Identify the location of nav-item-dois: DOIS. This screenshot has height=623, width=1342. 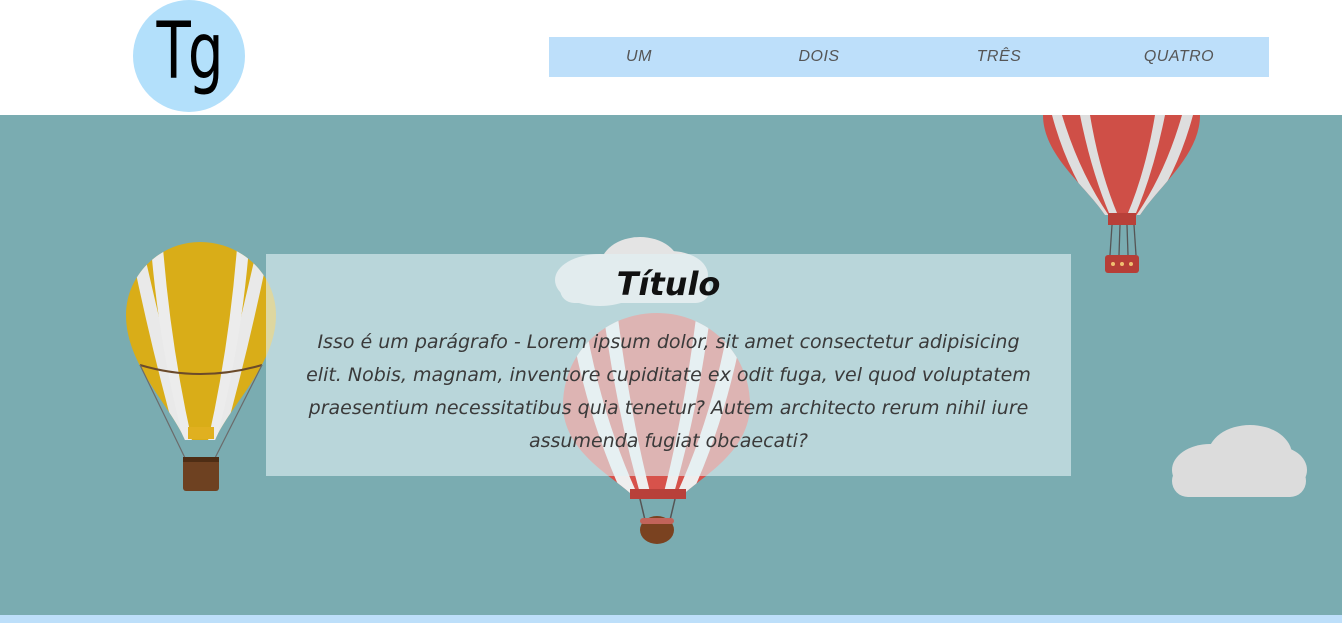
(819, 57).